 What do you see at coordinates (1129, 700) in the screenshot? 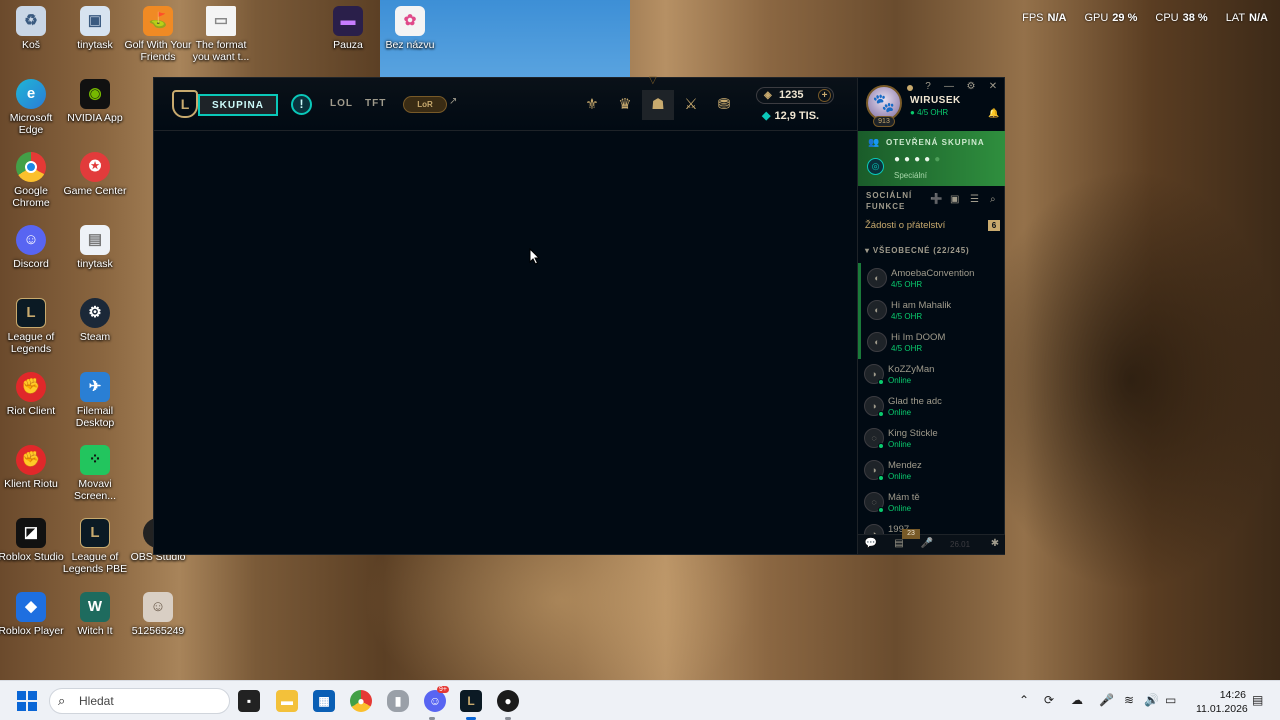
I see `wifi-icon: ≋` at bounding box center [1129, 700].